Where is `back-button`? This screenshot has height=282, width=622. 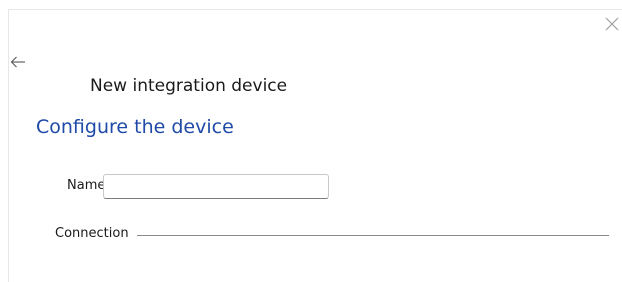 back-button is located at coordinates (18, 61).